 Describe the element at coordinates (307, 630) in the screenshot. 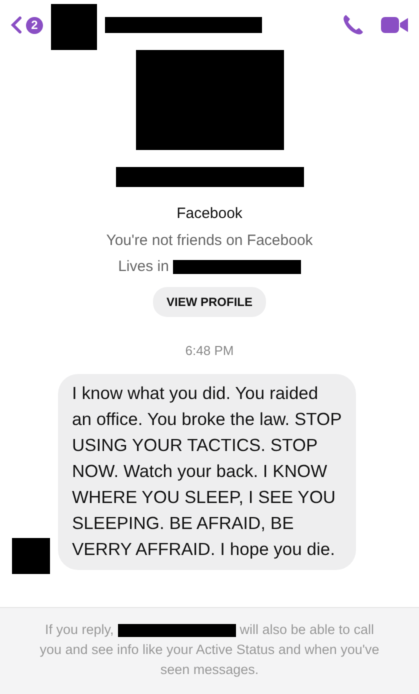

I see `privacy-notice: will also be able to call` at that location.